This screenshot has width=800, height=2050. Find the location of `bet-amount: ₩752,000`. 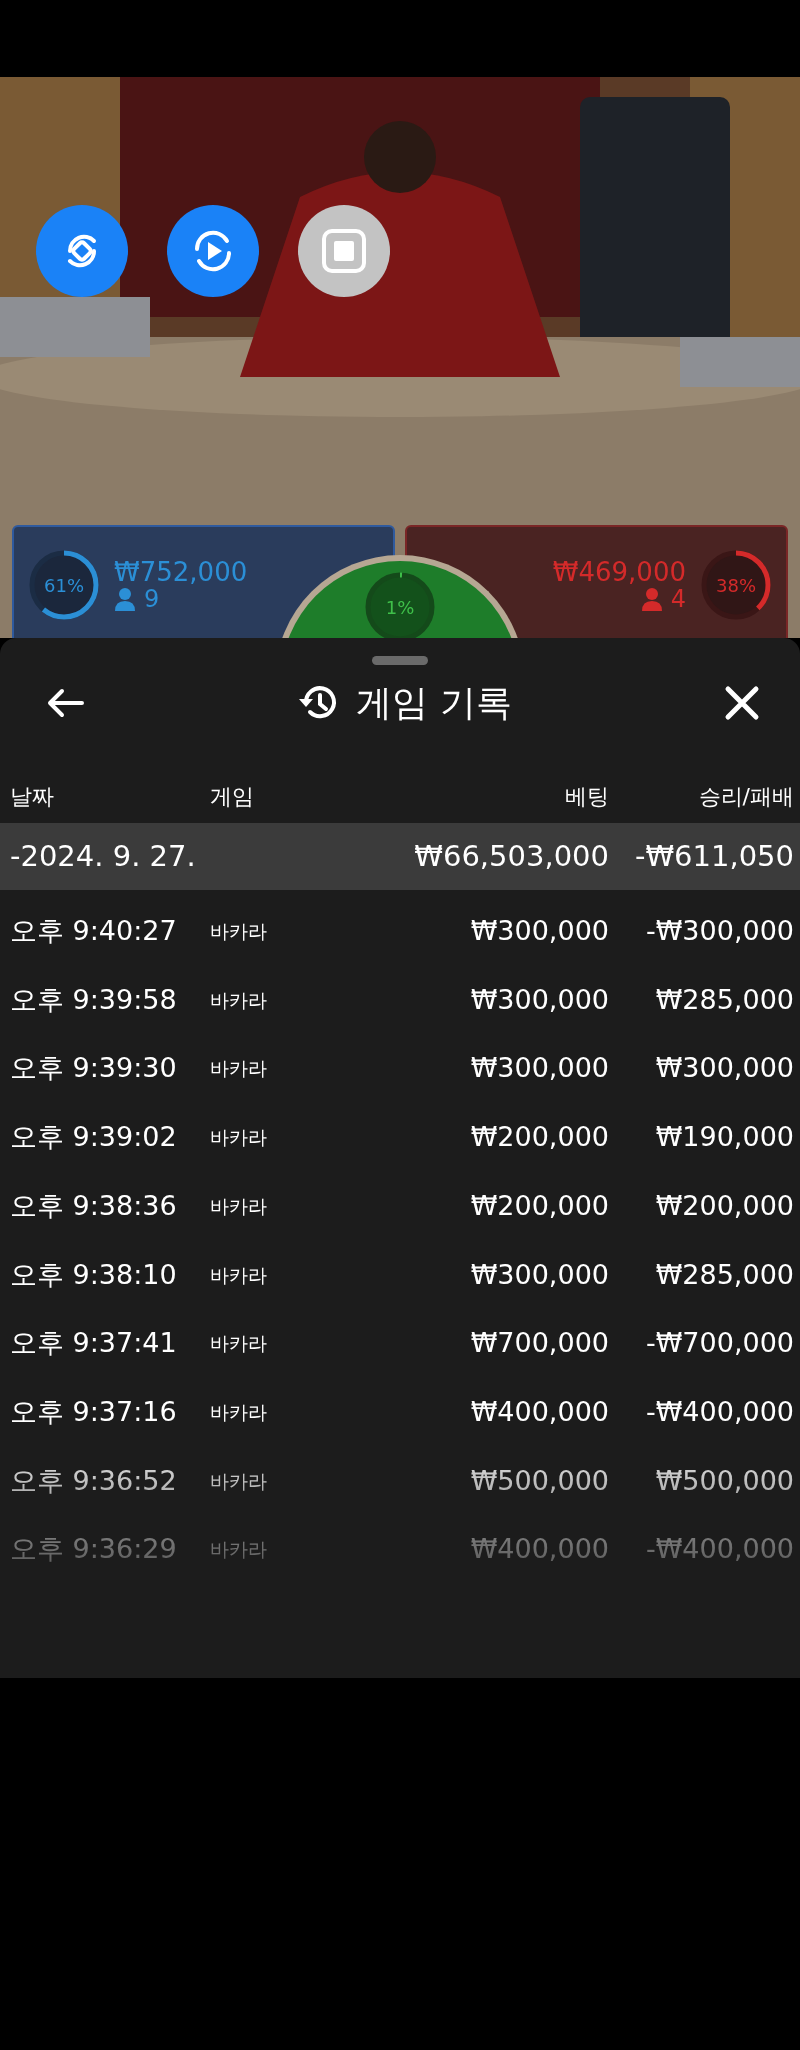

bet-amount: ₩752,000 is located at coordinates (181, 572).